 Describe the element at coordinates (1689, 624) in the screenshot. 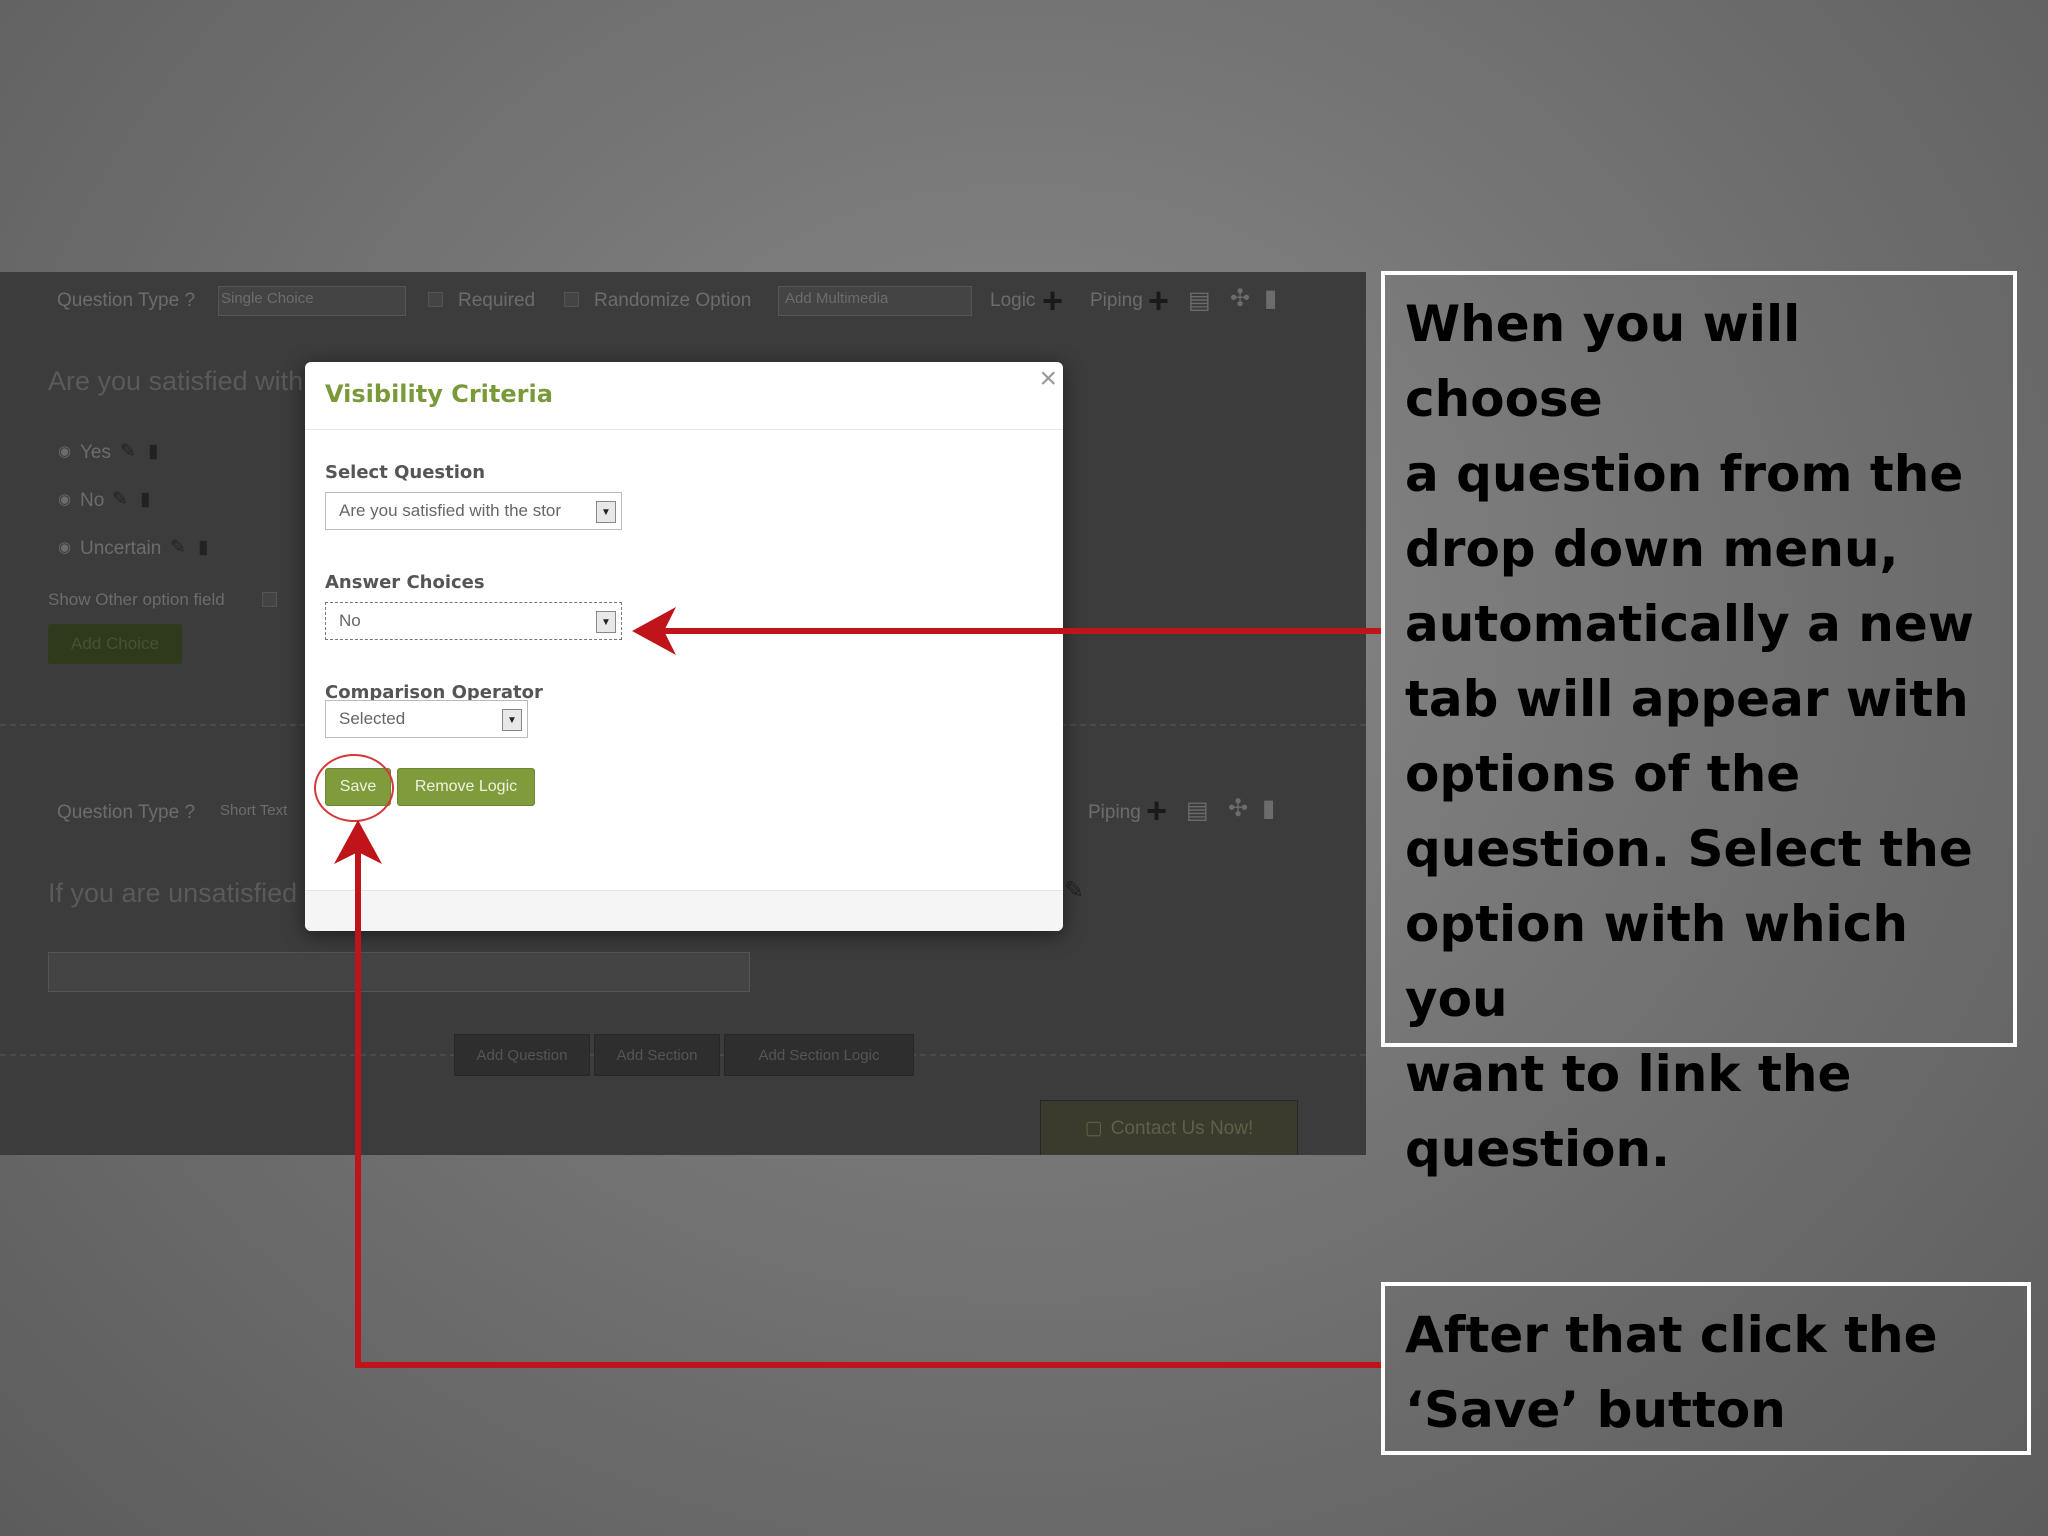

I see `callout-line: automatically a new` at that location.